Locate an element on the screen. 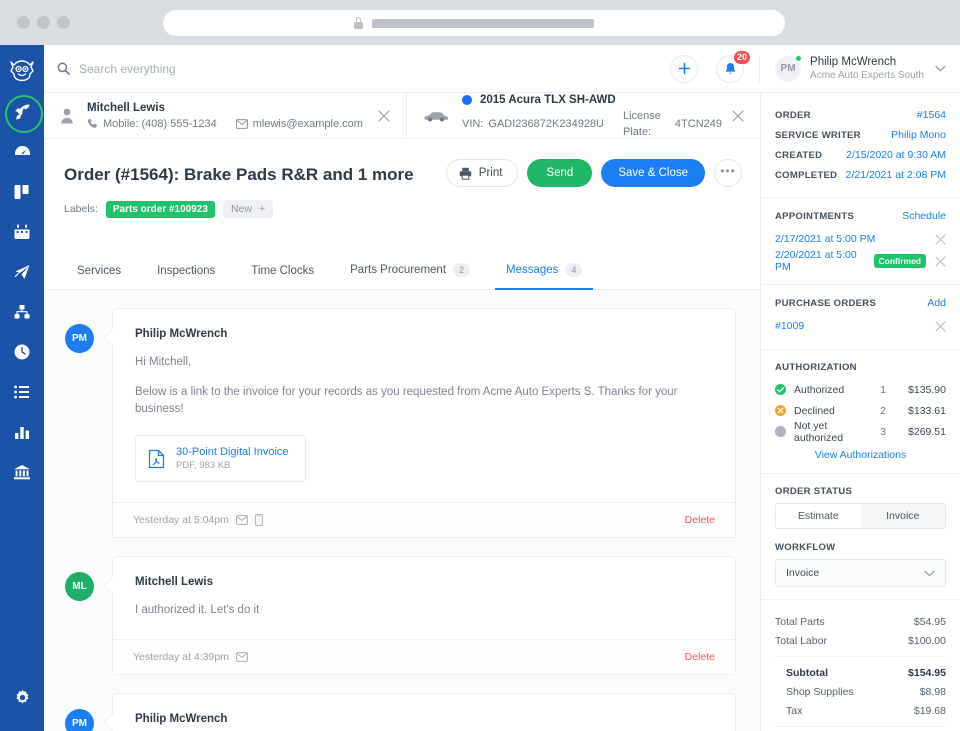 This screenshot has width=960, height=731. rail-item-calendar is located at coordinates (22, 232).